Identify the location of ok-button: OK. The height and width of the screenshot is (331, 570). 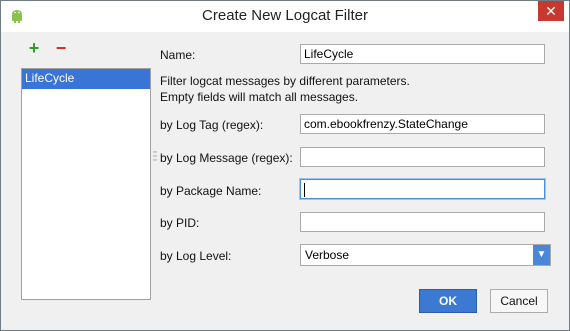
(448, 301).